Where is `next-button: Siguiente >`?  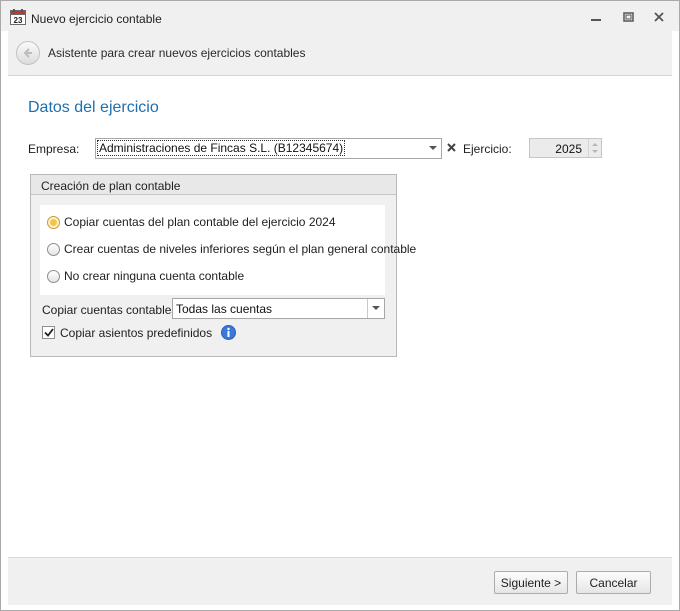 next-button: Siguiente > is located at coordinates (531, 582).